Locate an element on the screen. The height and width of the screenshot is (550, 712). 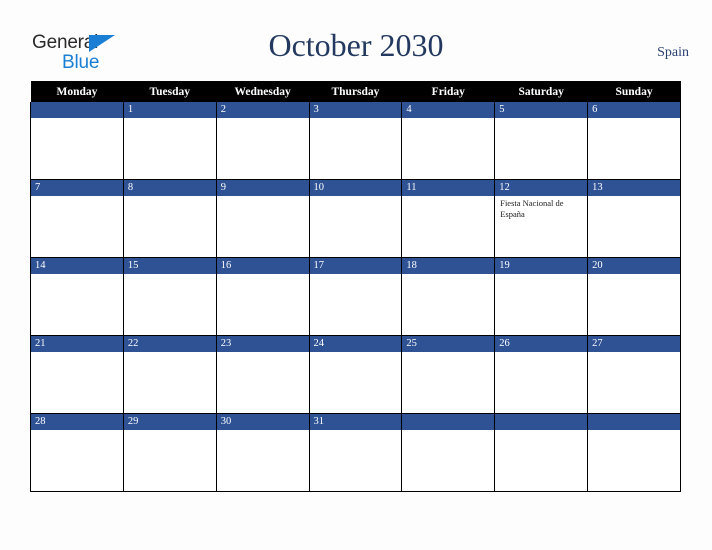
day-number: 1 is located at coordinates (169, 110).